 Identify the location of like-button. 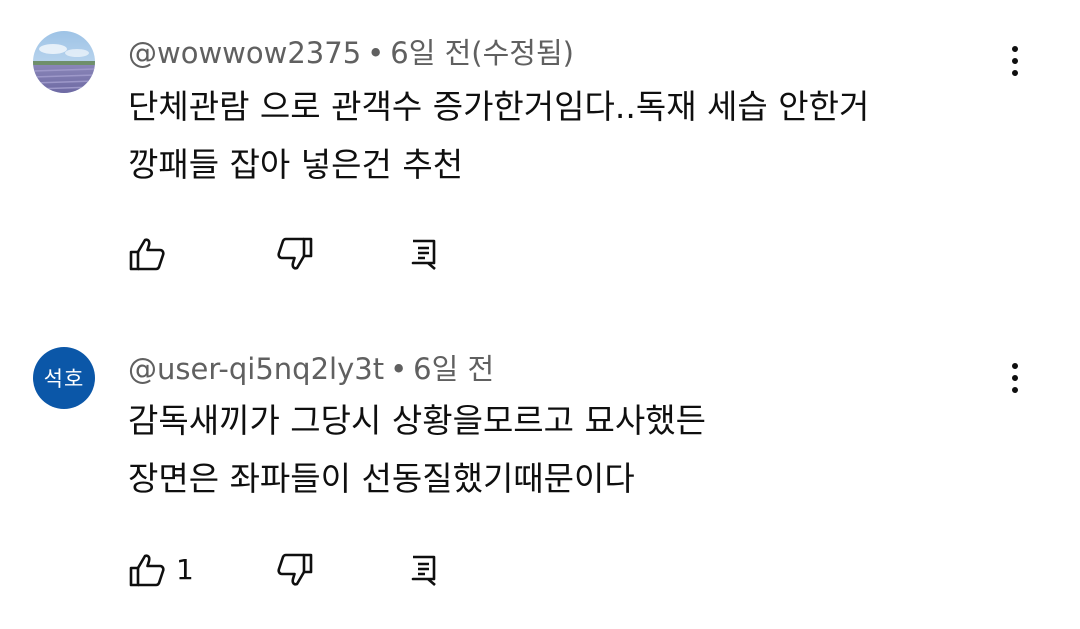
(152, 254).